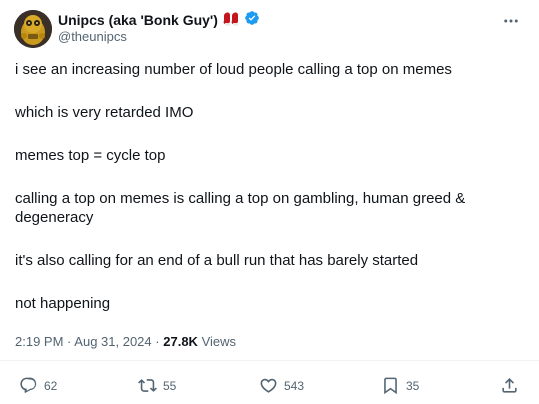 Image resolution: width=539 pixels, height=404 pixels. What do you see at coordinates (390, 386) in the screenshot?
I see `bookmark-icon` at bounding box center [390, 386].